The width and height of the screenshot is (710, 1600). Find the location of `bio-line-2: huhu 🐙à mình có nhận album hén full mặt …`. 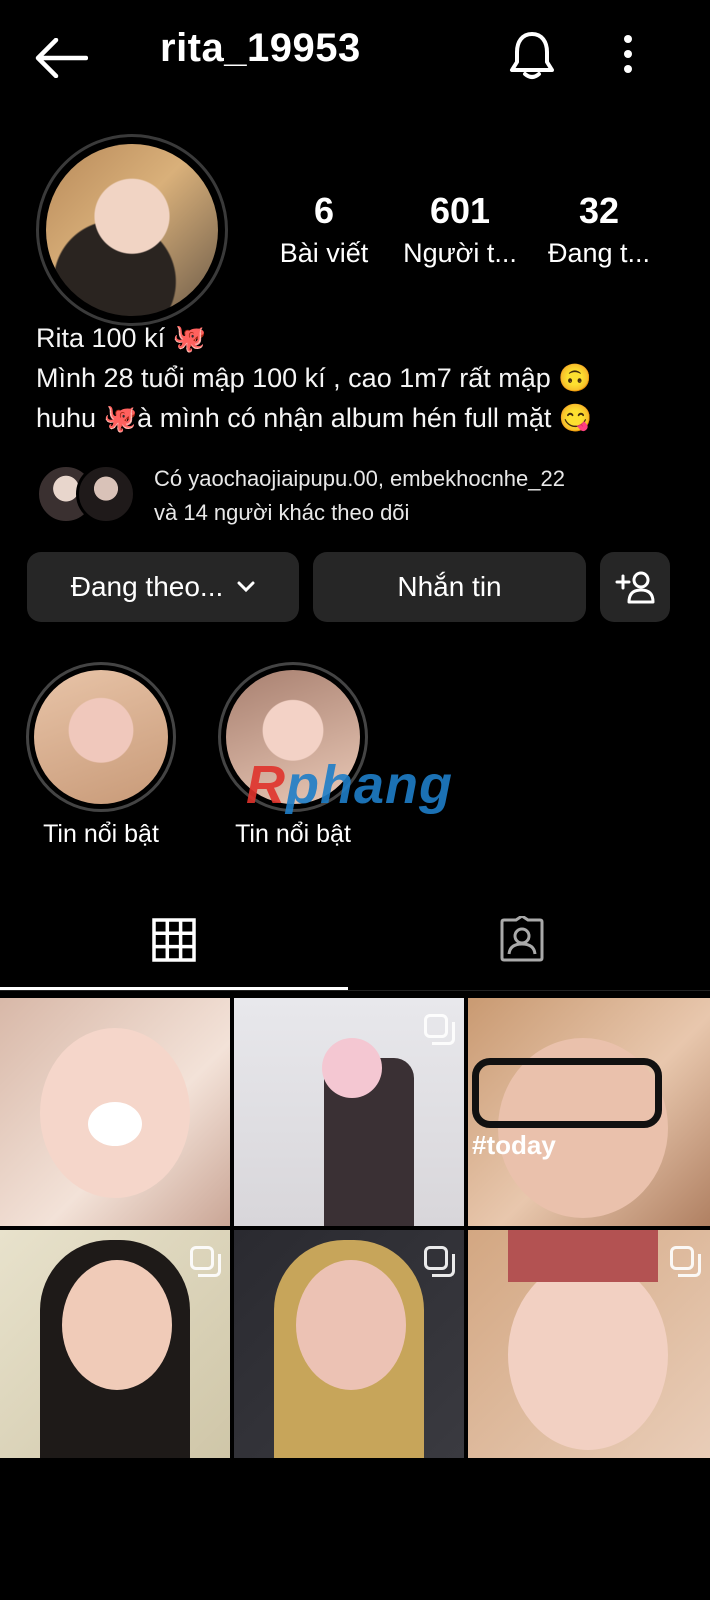

bio-line-2: huhu 🐙à mình có nhận album hén full mặt … is located at coordinates (314, 418).